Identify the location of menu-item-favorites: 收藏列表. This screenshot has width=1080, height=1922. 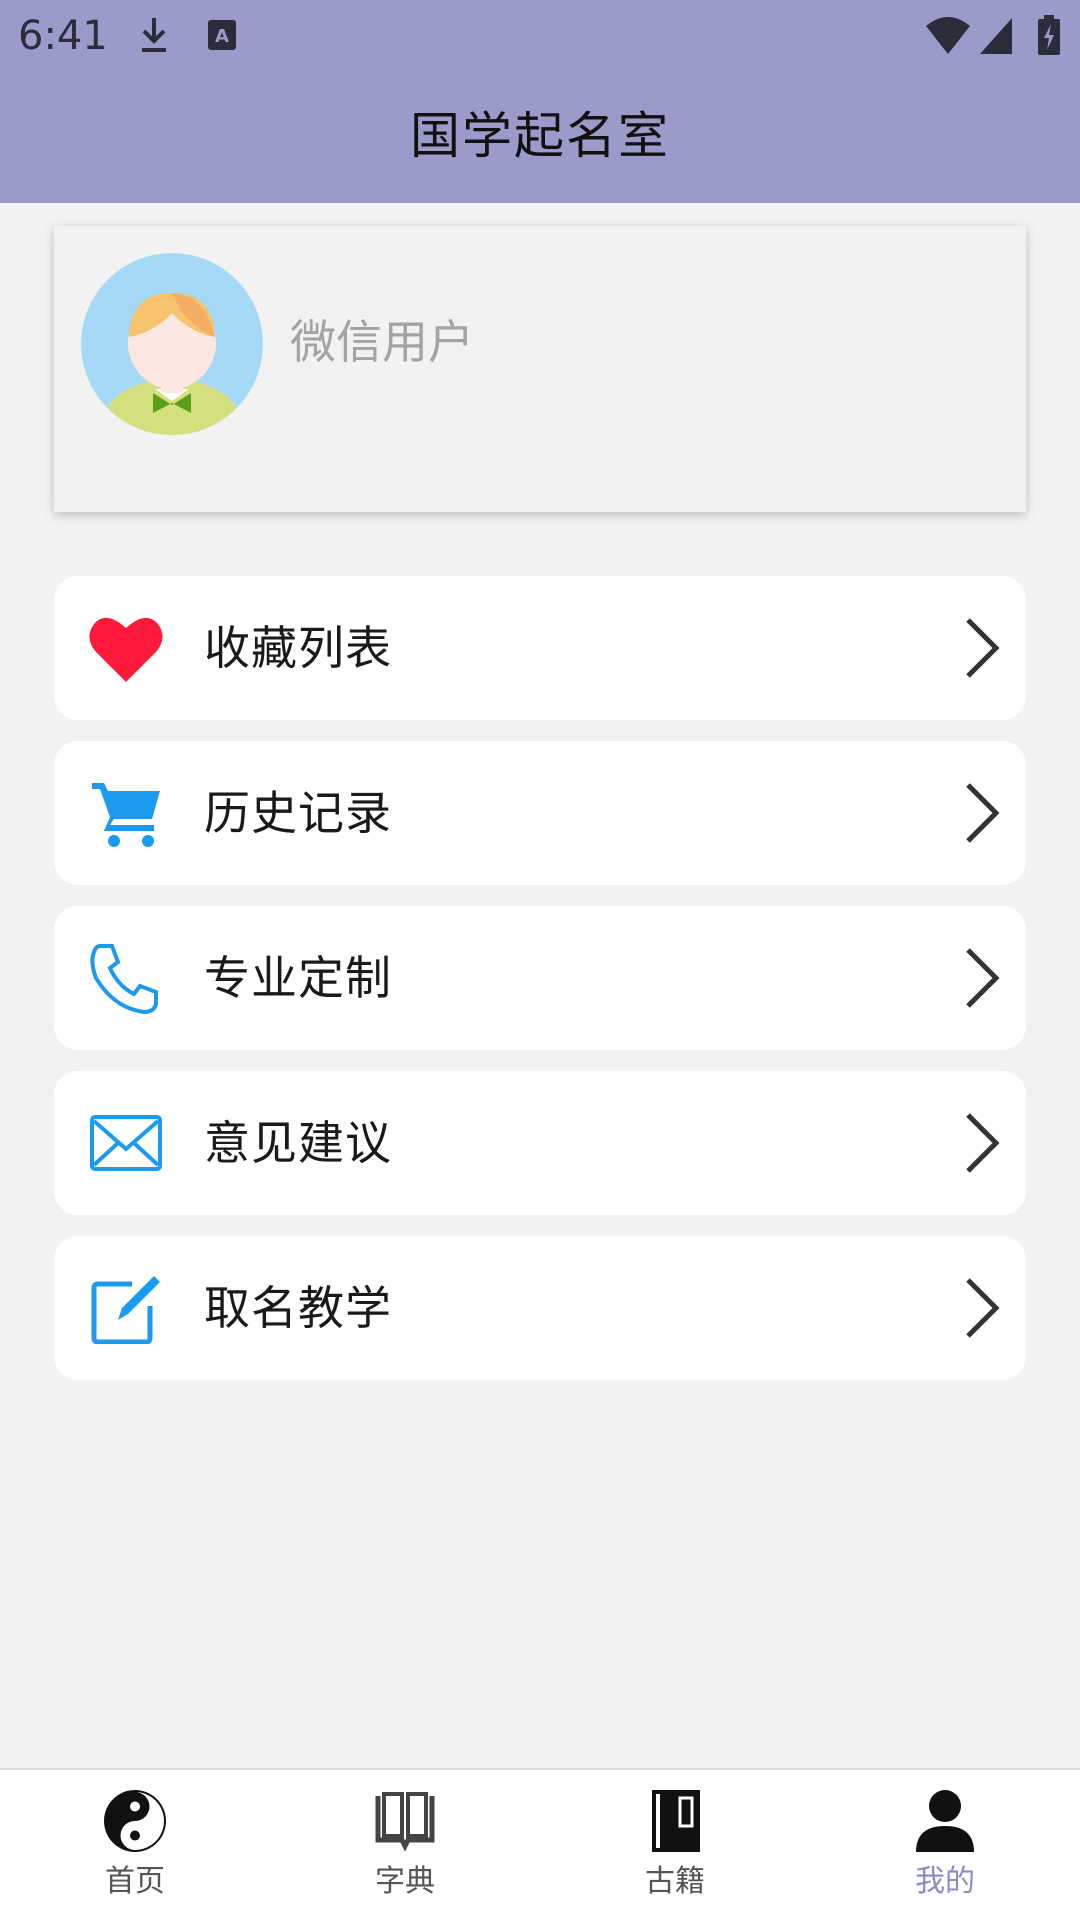
(540, 648).